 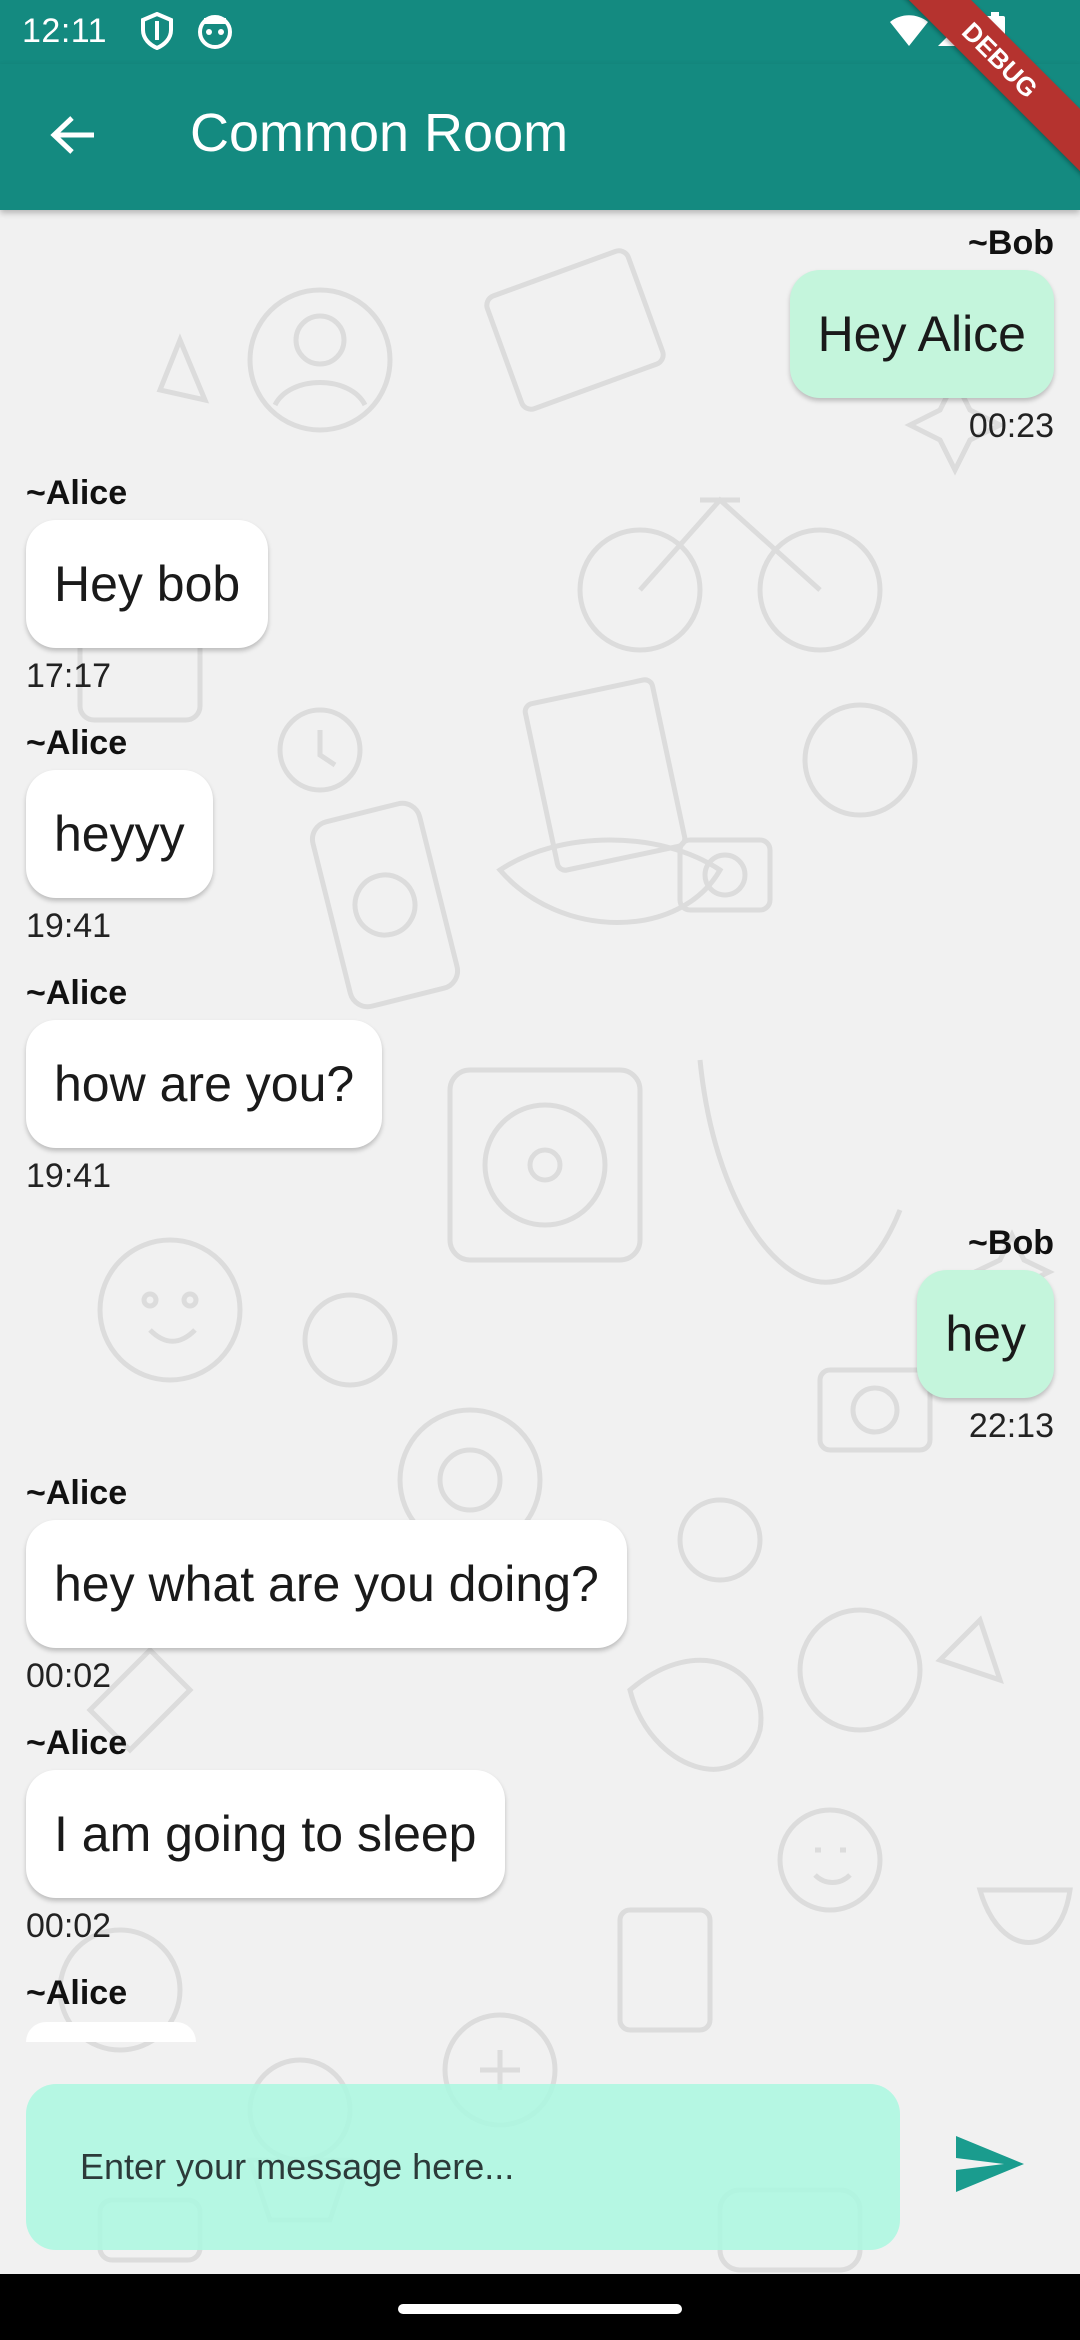 I want to click on message-bubble: hey, so click(x=985, y=1334).